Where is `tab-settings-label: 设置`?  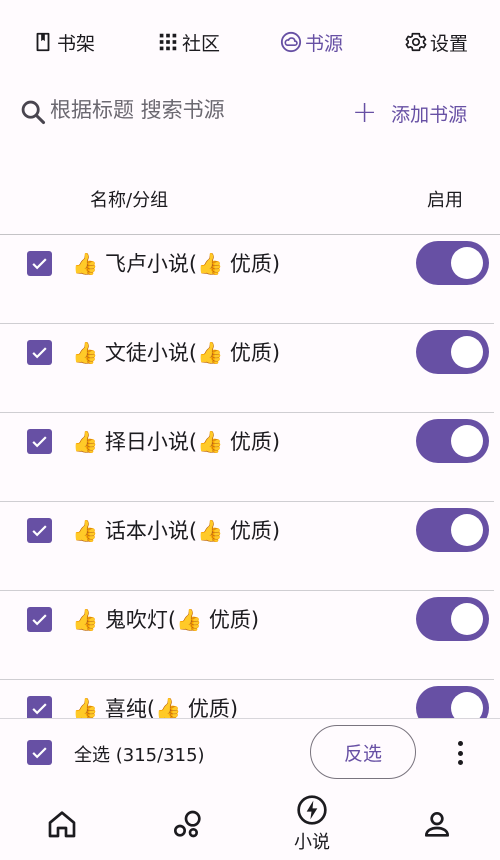
tab-settings-label: 设置 is located at coordinates (449, 43).